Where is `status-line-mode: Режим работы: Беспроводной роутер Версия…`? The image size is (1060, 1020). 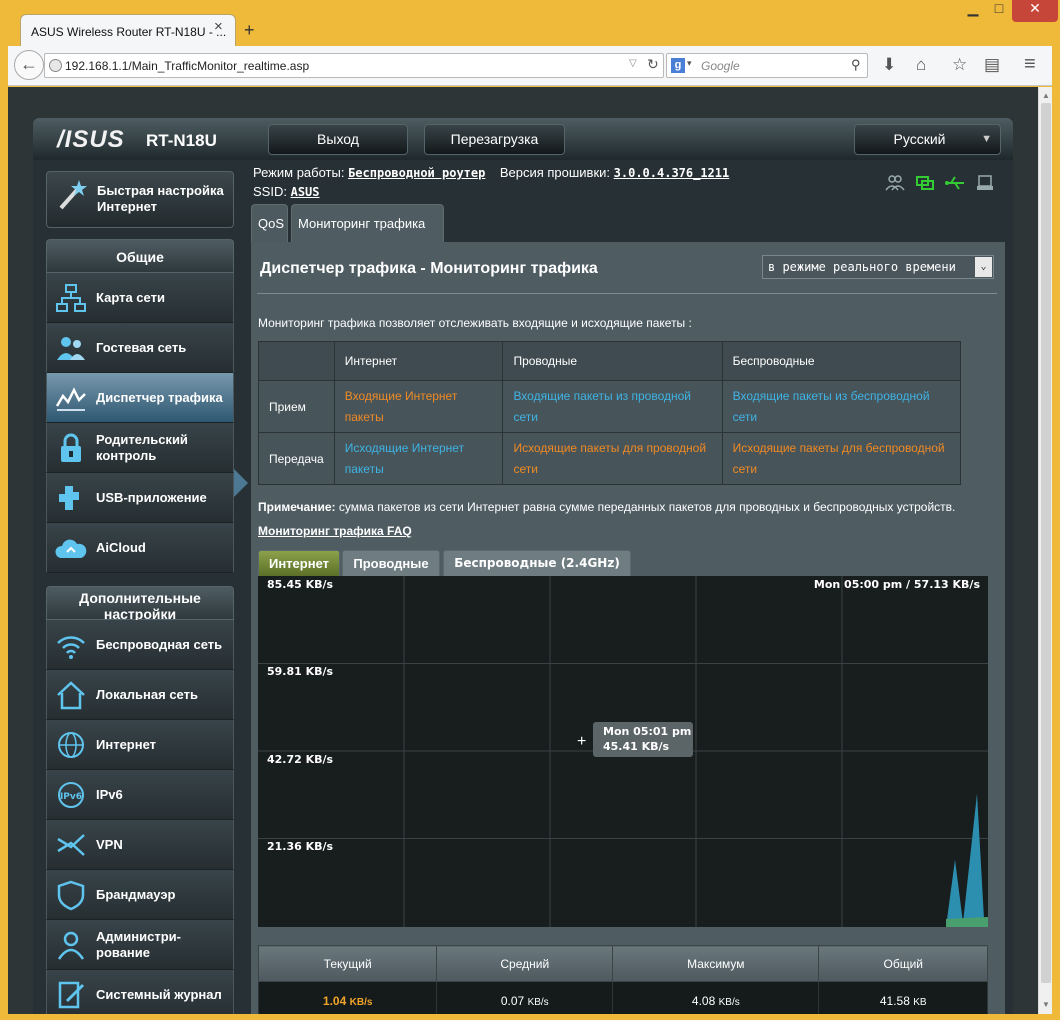
status-line-mode: Режим работы: Беспроводной роутер Версия… is located at coordinates (491, 172).